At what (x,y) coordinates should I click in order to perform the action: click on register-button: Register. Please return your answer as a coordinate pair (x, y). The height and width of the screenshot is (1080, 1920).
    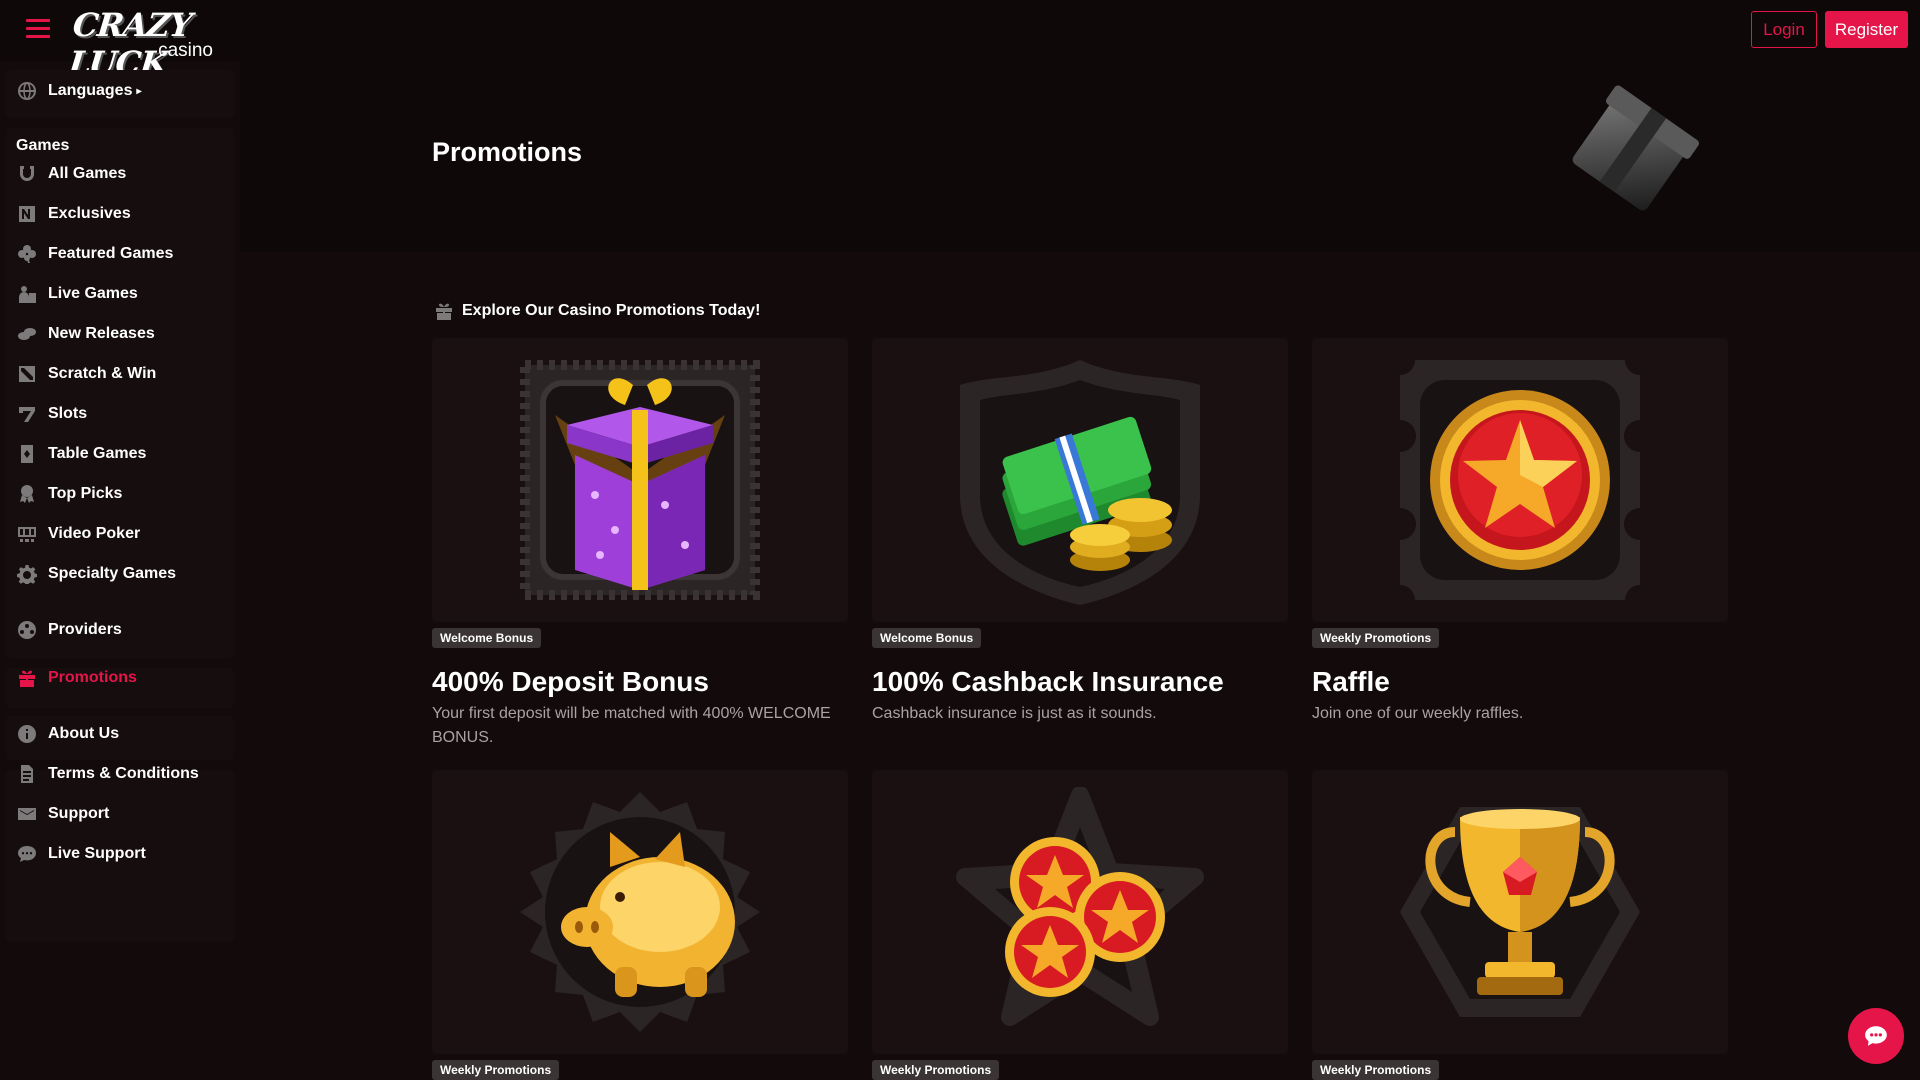
    Looking at the image, I should click on (1866, 29).